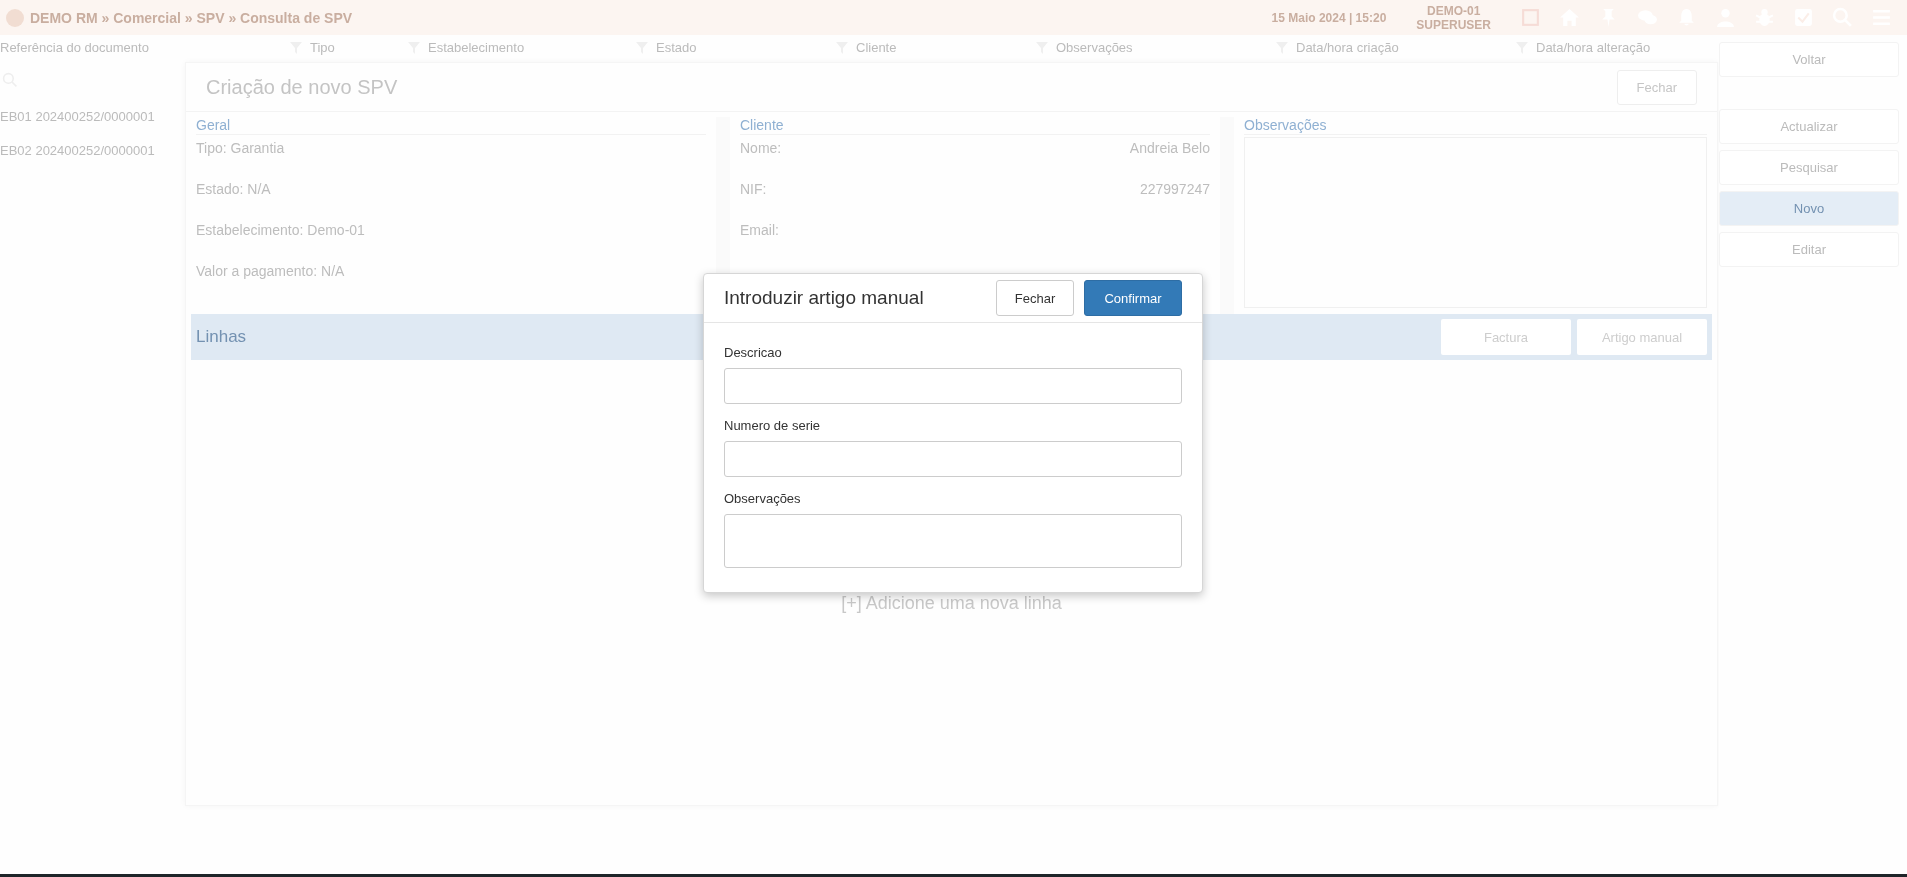 The width and height of the screenshot is (1907, 877). Describe the element at coordinates (1174, 189) in the screenshot. I see `field-value: 227997247` at that location.